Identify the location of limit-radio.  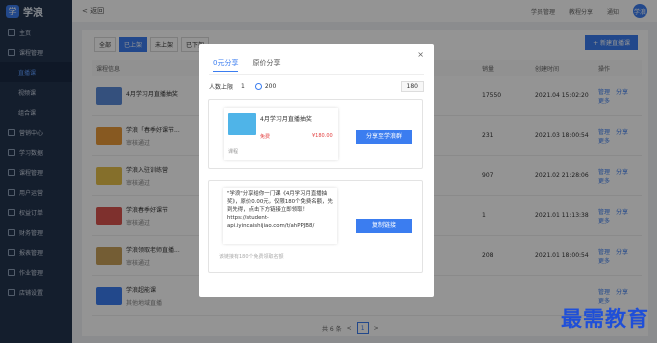
(258, 86).